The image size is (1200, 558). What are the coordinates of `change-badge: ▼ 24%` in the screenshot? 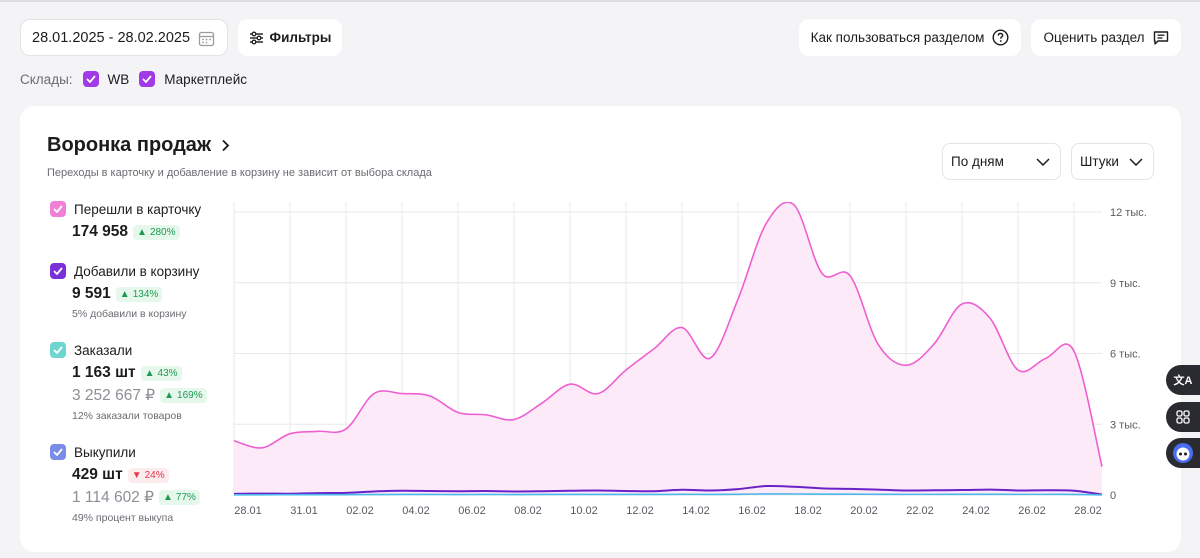 It's located at (148, 475).